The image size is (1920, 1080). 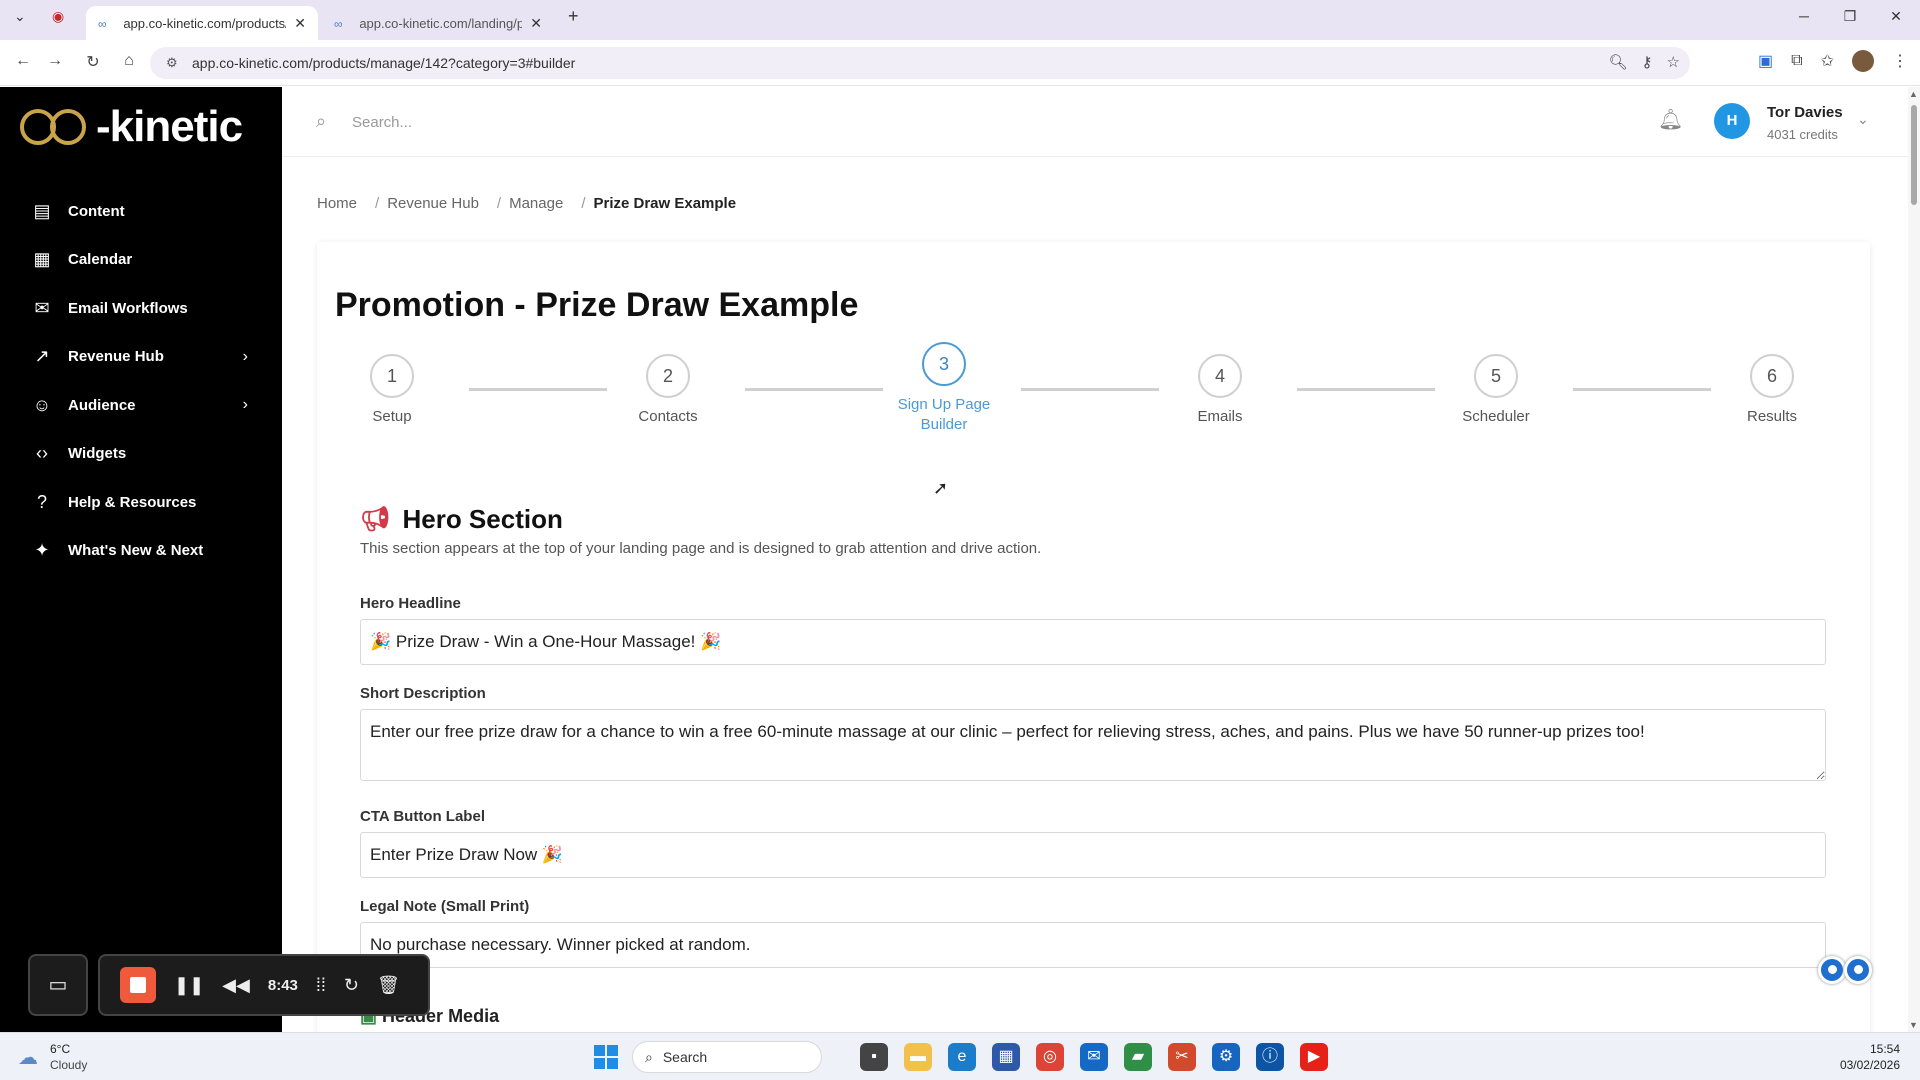 What do you see at coordinates (321, 985) in the screenshot?
I see `grid-icon: ⁞⁞` at bounding box center [321, 985].